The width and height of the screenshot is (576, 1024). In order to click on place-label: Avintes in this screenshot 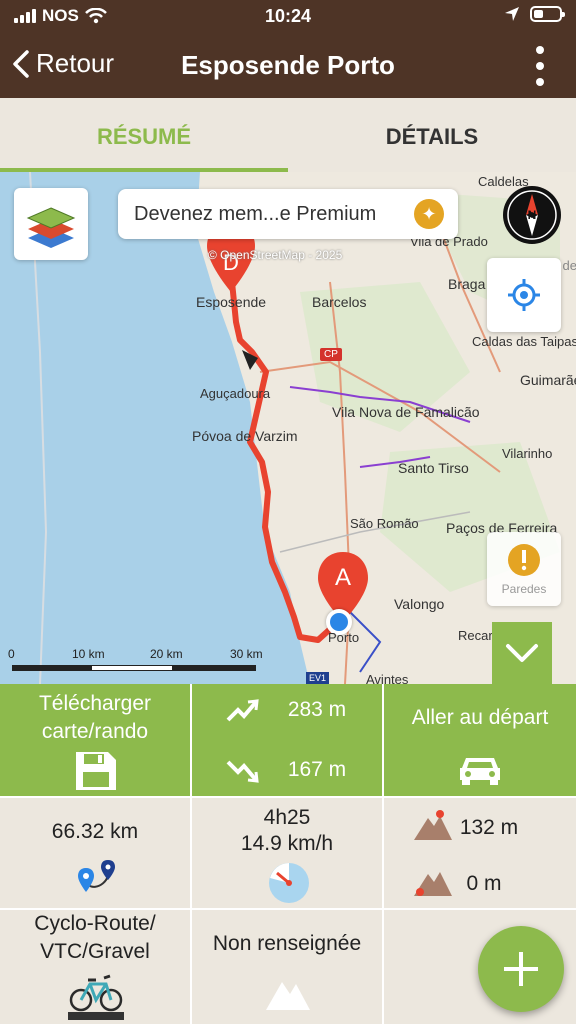, I will do `click(387, 678)`.